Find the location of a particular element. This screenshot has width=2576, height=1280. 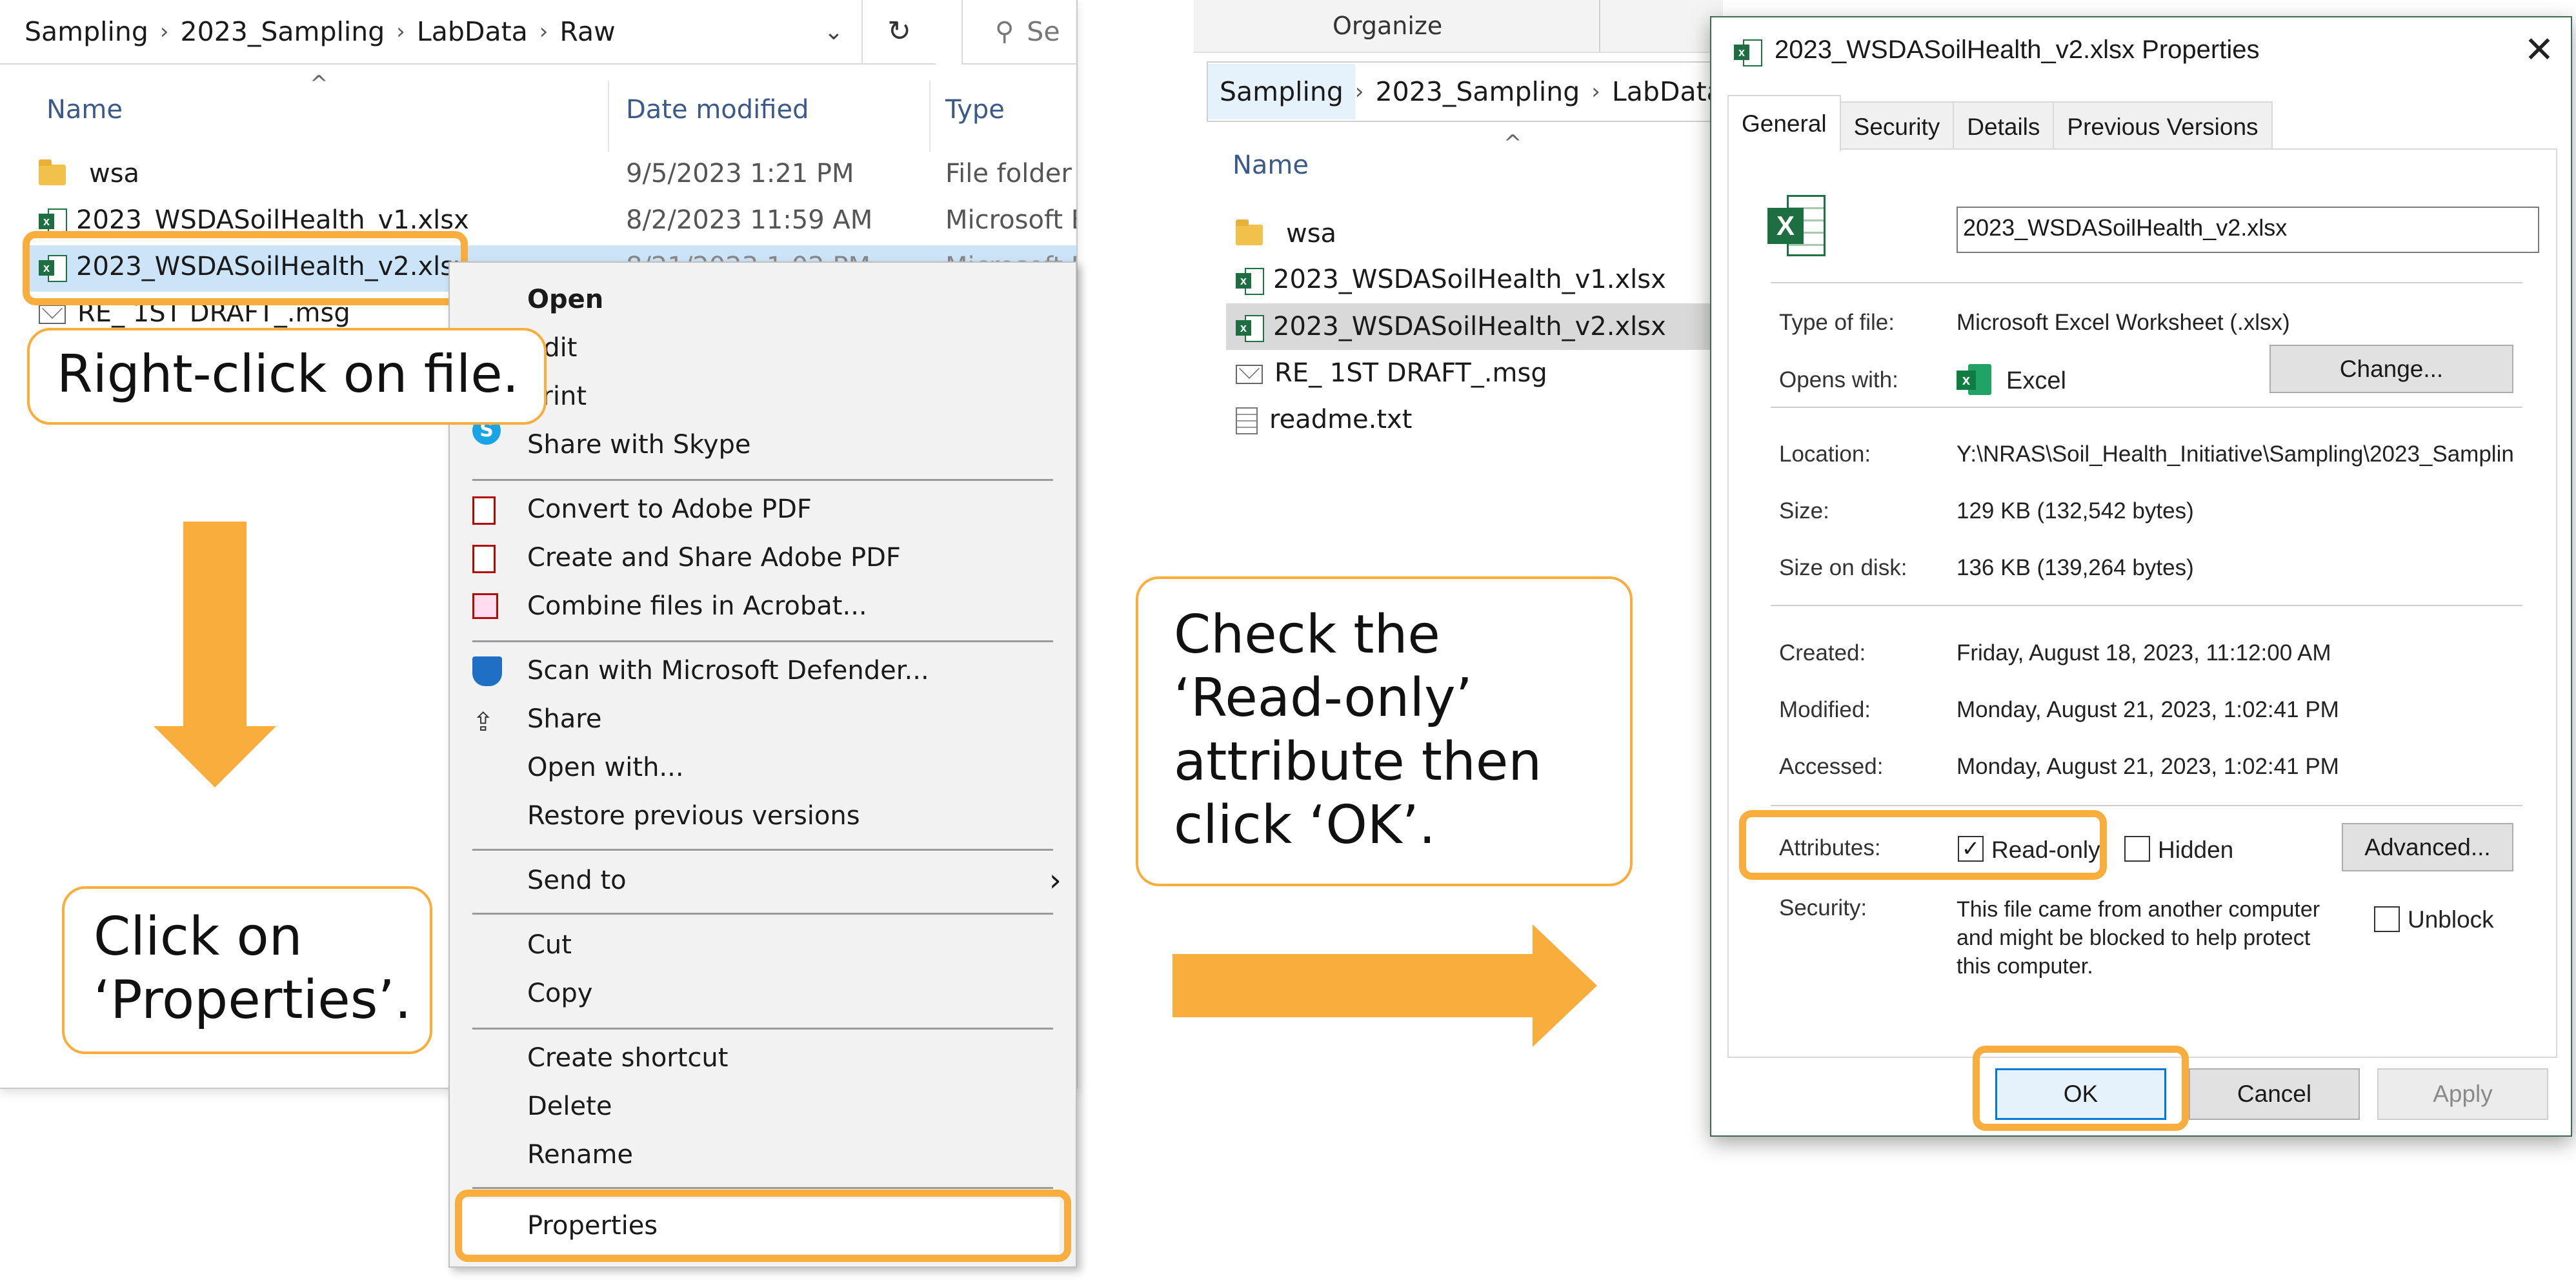

column-header-date: Date modified is located at coordinates (717, 110).